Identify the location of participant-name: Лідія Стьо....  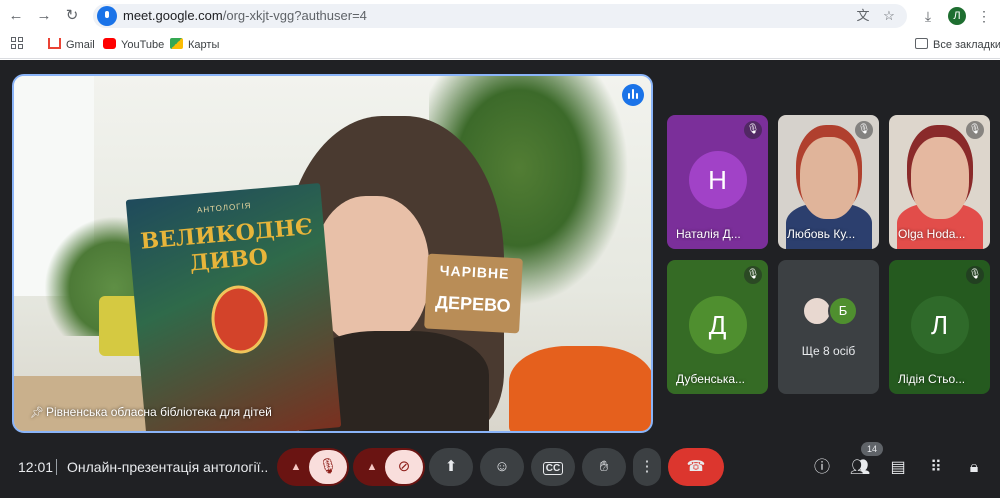
(932, 379).